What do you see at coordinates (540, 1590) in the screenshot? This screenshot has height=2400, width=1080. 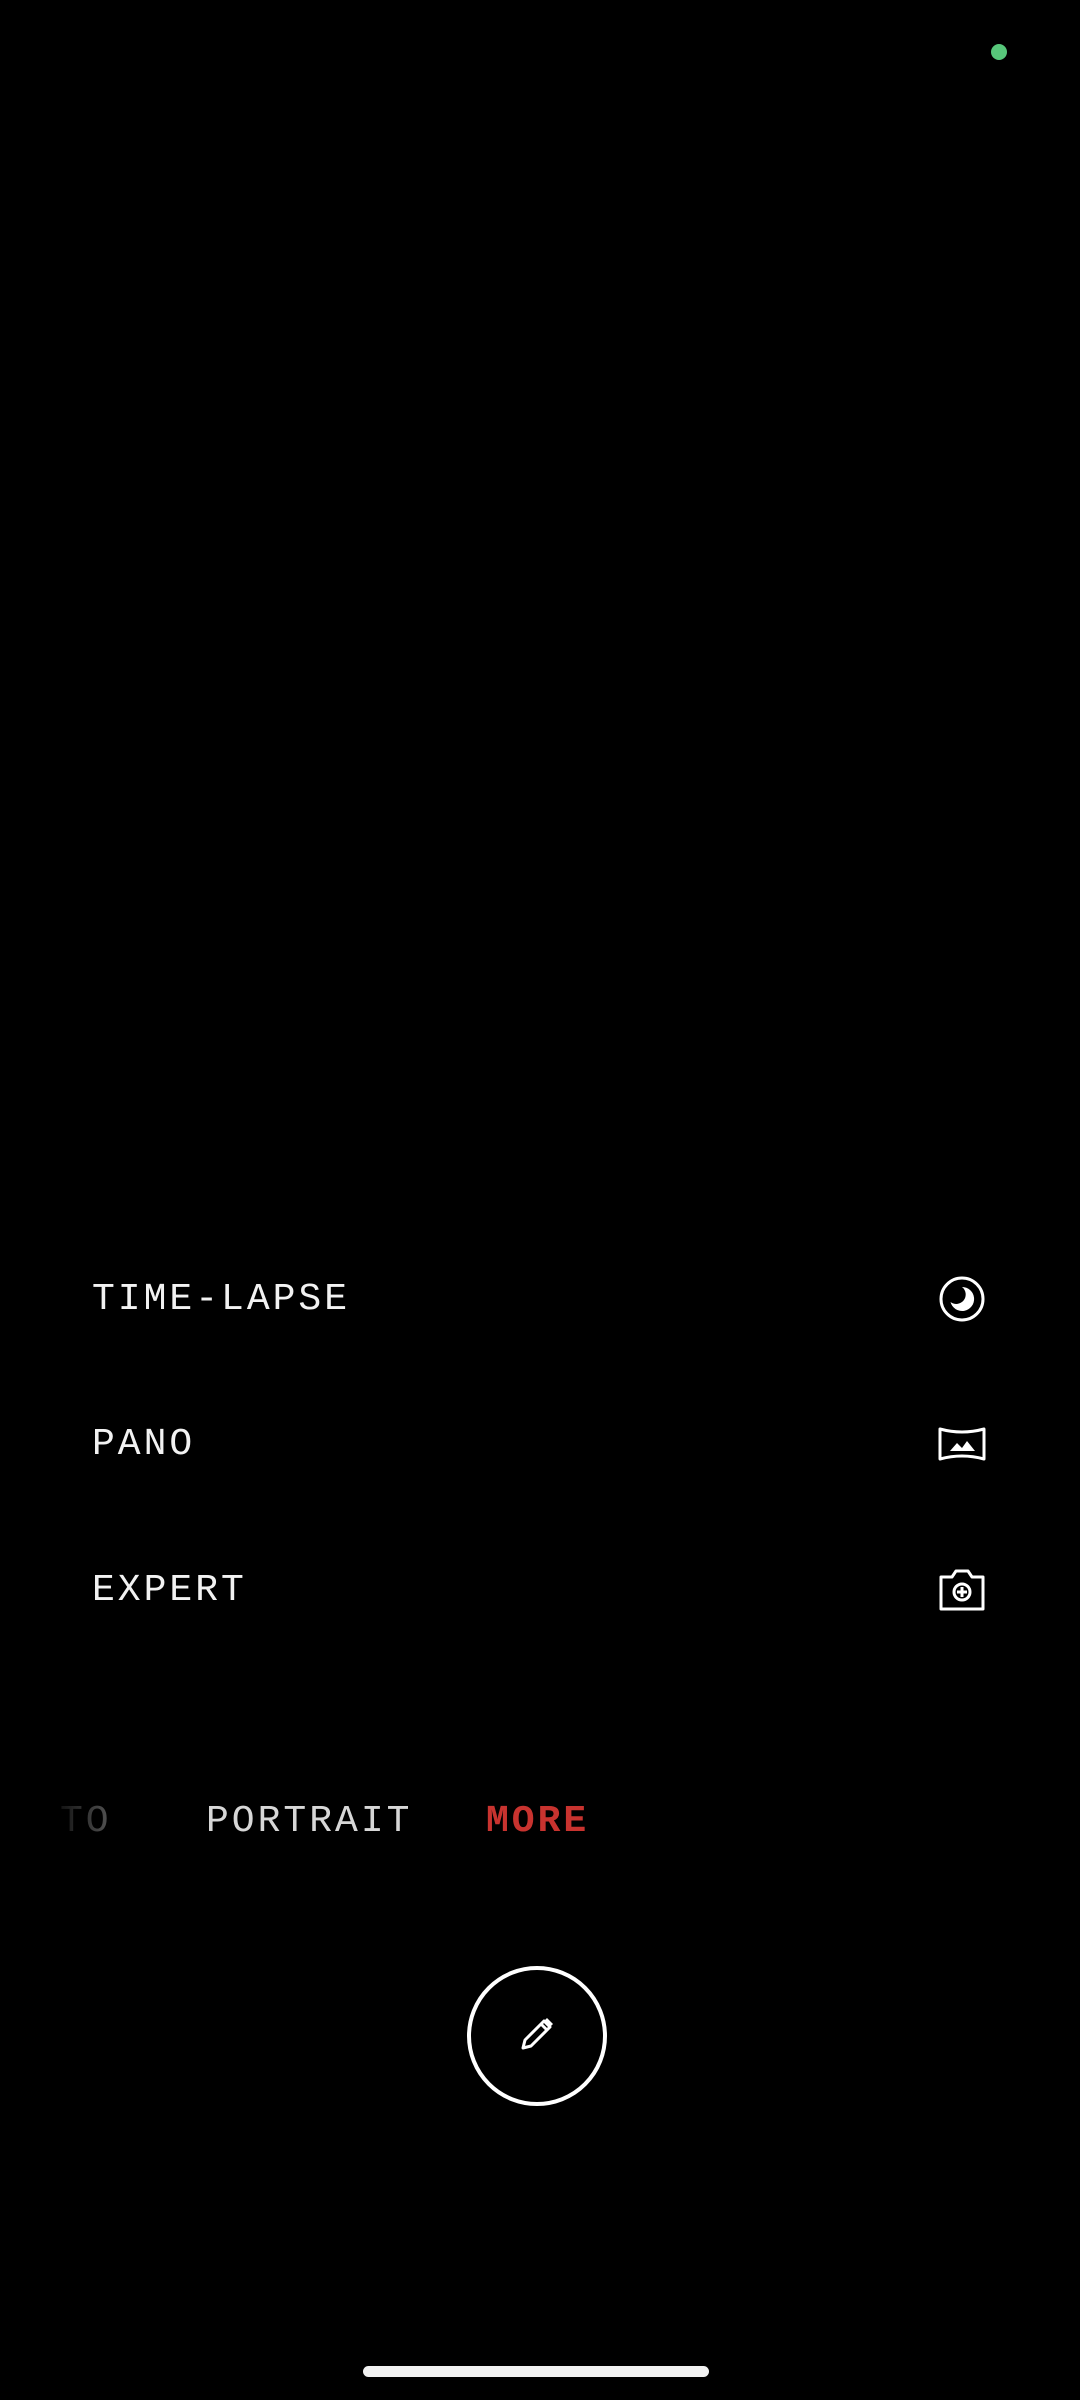 I see `mode-row-expert: EXPERT` at bounding box center [540, 1590].